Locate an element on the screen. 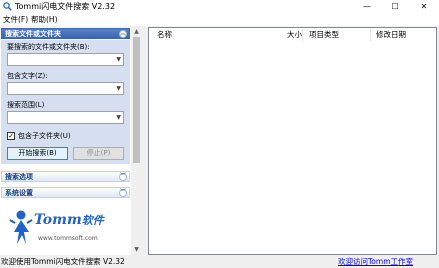 The image size is (439, 268). column-header-modified: 修改日期 is located at coordinates (391, 34).